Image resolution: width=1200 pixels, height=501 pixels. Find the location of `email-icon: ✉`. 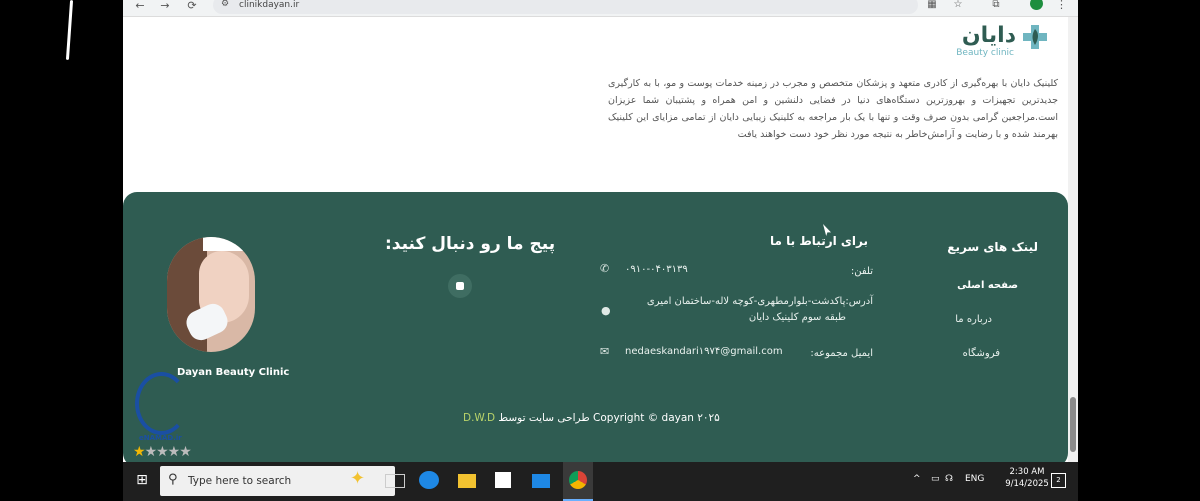

email-icon: ✉ is located at coordinates (605, 351).